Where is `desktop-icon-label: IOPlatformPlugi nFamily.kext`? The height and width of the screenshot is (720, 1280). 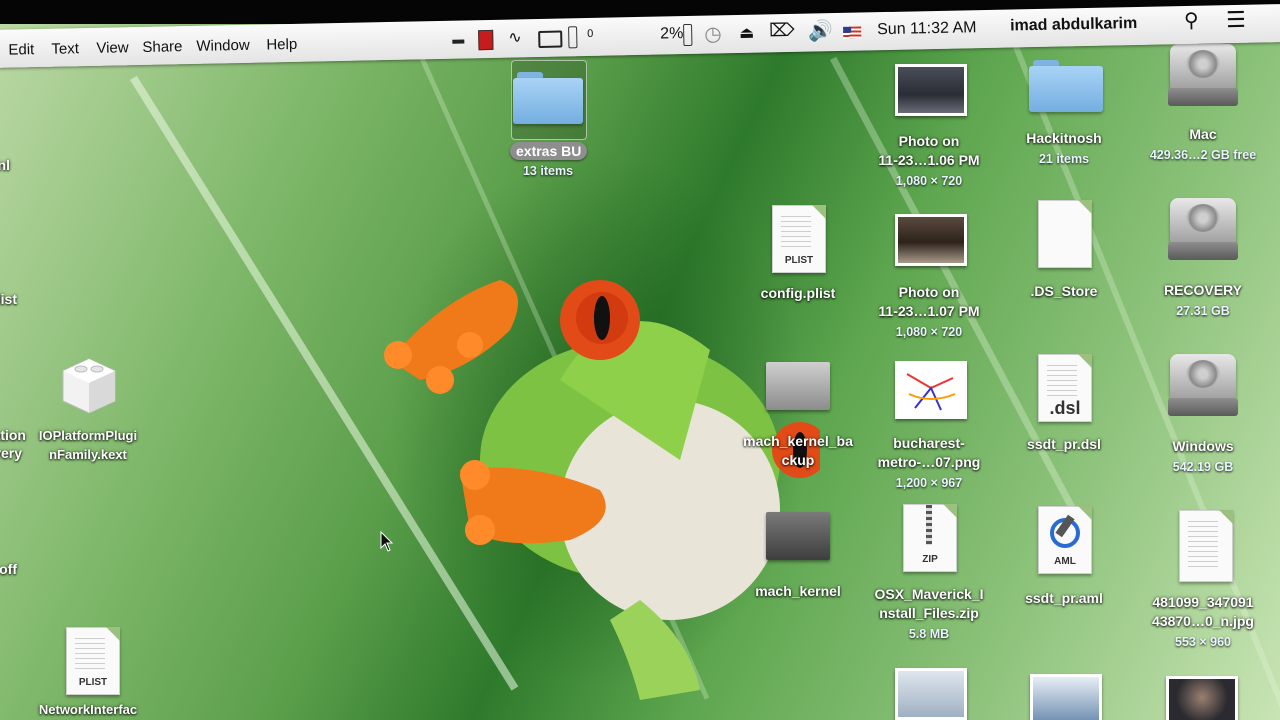 desktop-icon-label: IOPlatformPlugi nFamily.kext is located at coordinates (88, 445).